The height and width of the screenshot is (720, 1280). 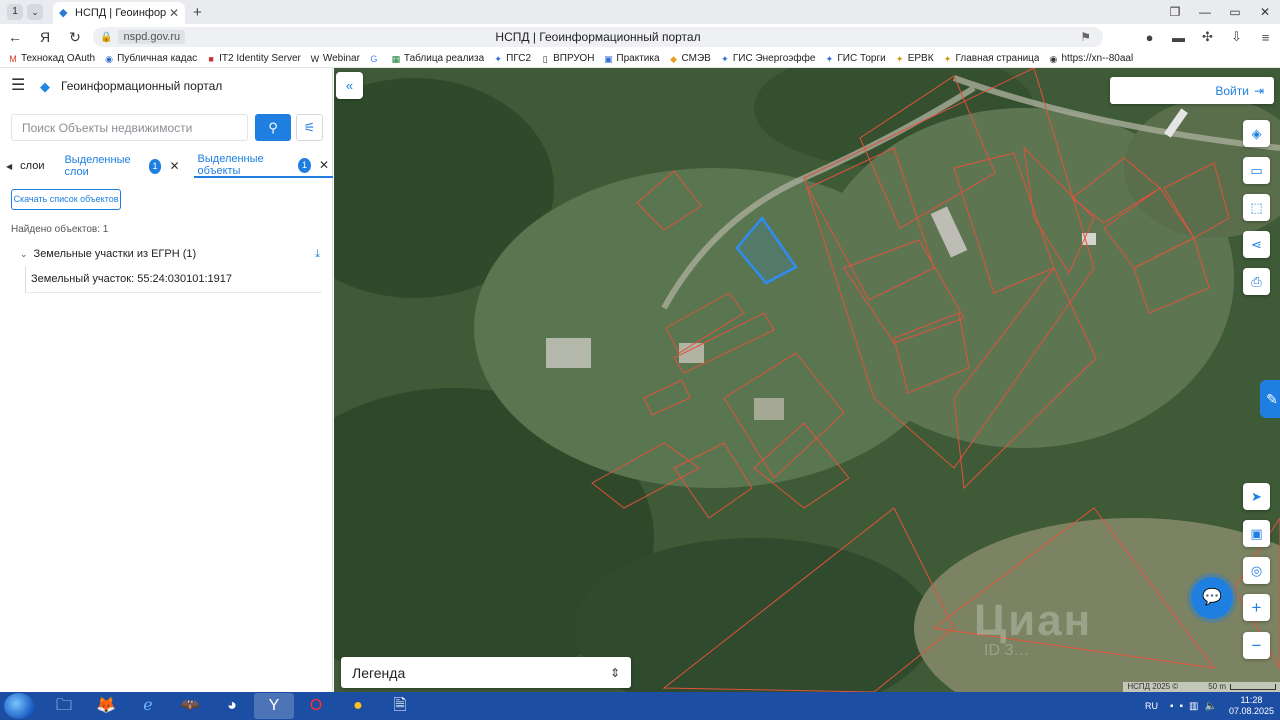 What do you see at coordinates (400, 706) in the screenshot?
I see `document-app-icon: 🗎` at bounding box center [400, 706].